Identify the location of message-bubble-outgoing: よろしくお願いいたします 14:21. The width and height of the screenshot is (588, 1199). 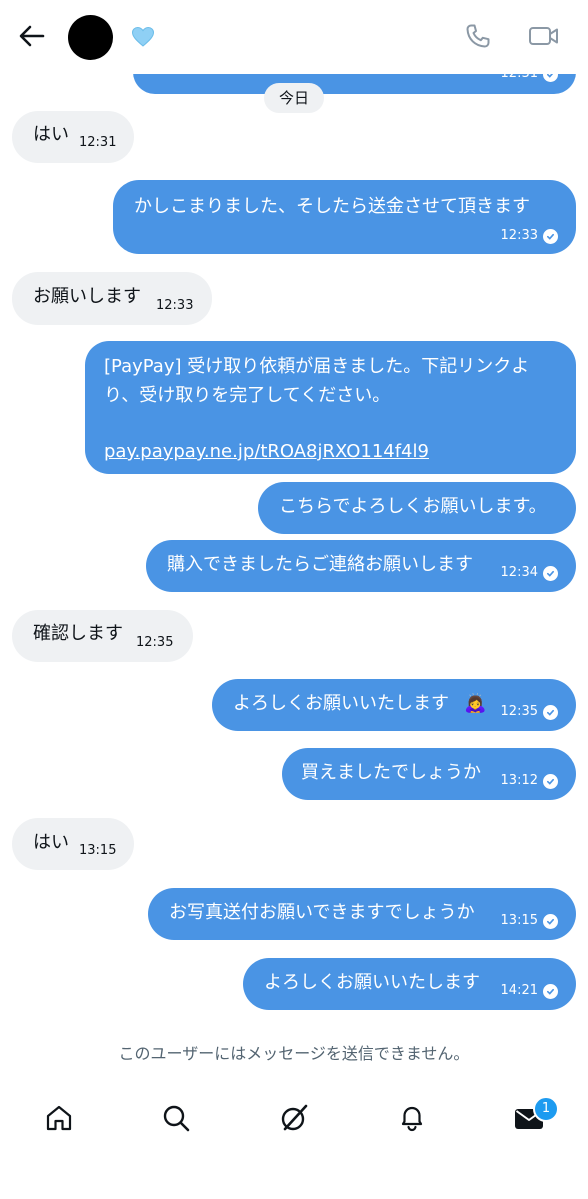
(409, 984).